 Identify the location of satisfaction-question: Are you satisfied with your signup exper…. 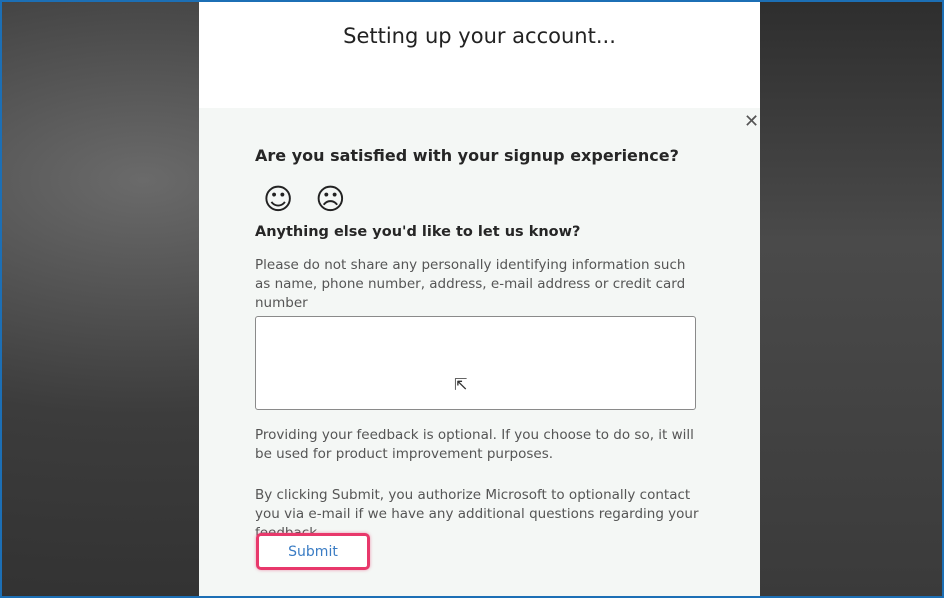
(467, 155).